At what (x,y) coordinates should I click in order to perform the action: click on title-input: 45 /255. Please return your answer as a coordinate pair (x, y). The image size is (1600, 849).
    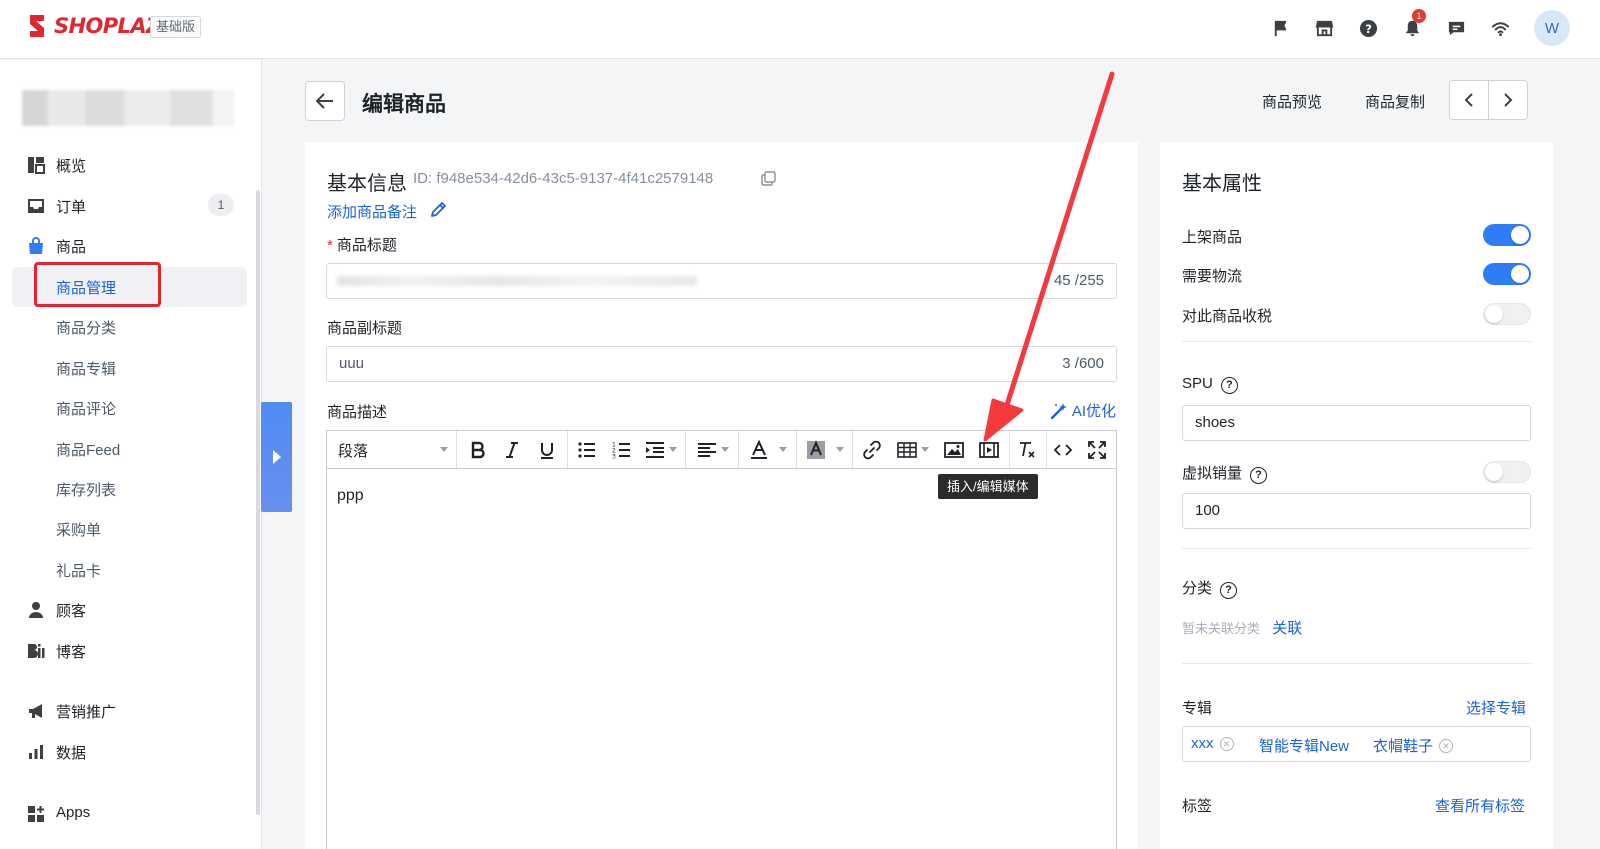
    Looking at the image, I should click on (721, 281).